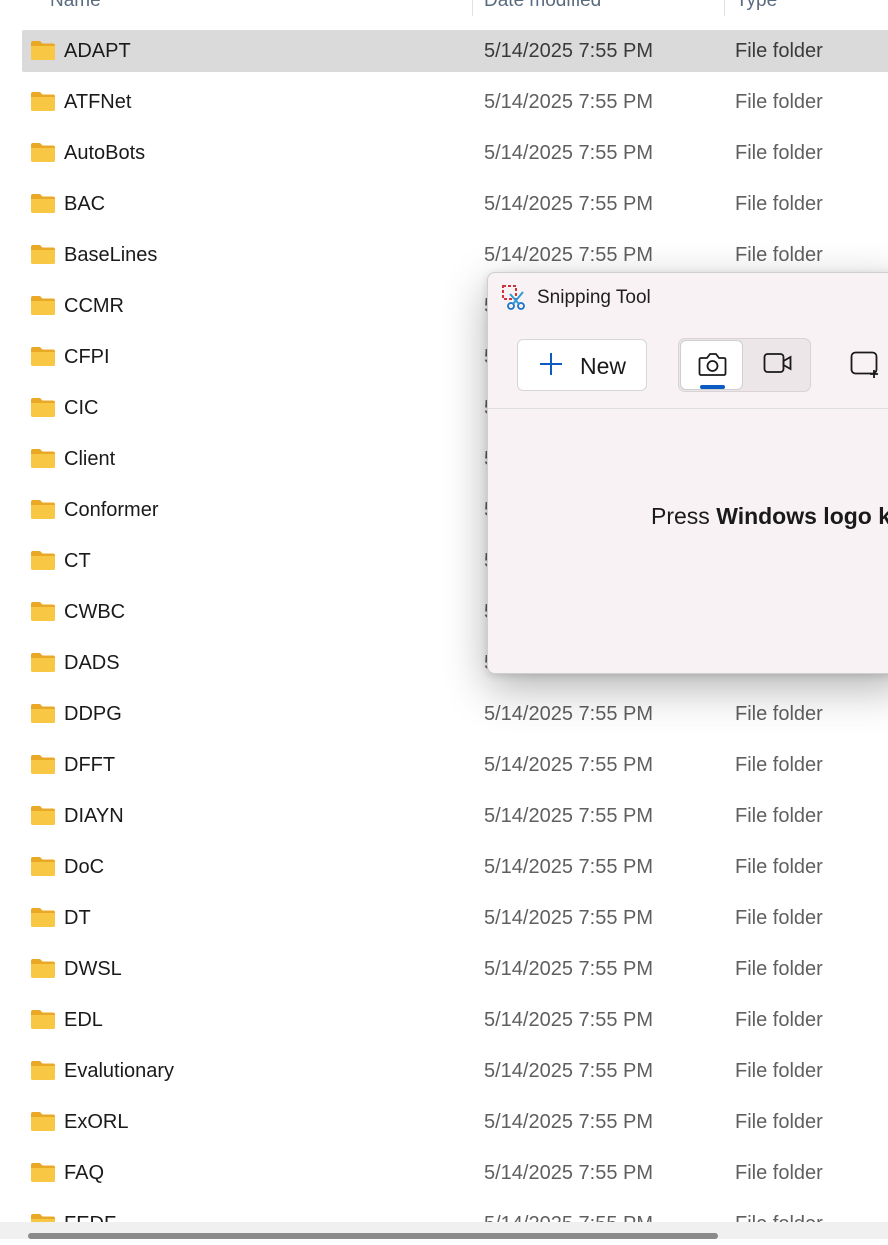 Image resolution: width=888 pixels, height=1245 pixels. I want to click on file-row: BaseLines 5/14/2025 7:55 PM File folder, so click(455, 255).